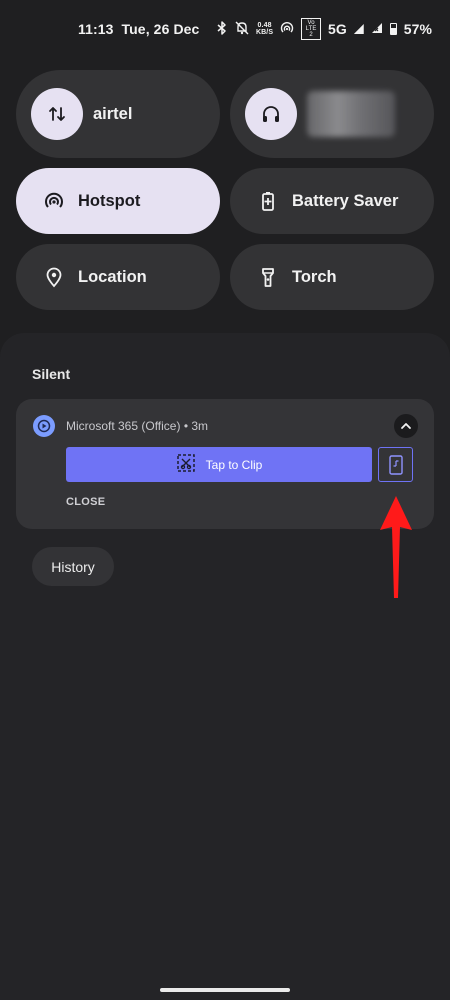 The width and height of the screenshot is (450, 1000). Describe the element at coordinates (225, 990) in the screenshot. I see `home-indicator` at that location.